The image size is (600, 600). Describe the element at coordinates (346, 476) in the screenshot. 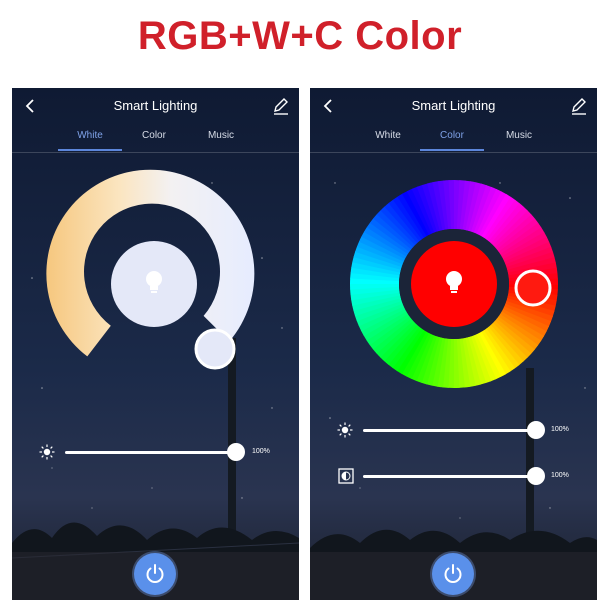

I see `contrast-icon` at that location.